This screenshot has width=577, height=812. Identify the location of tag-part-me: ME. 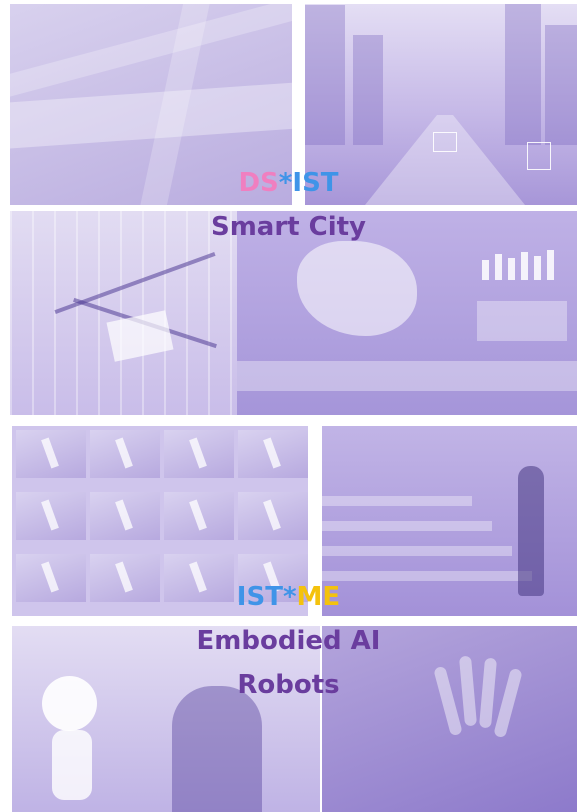
(318, 597).